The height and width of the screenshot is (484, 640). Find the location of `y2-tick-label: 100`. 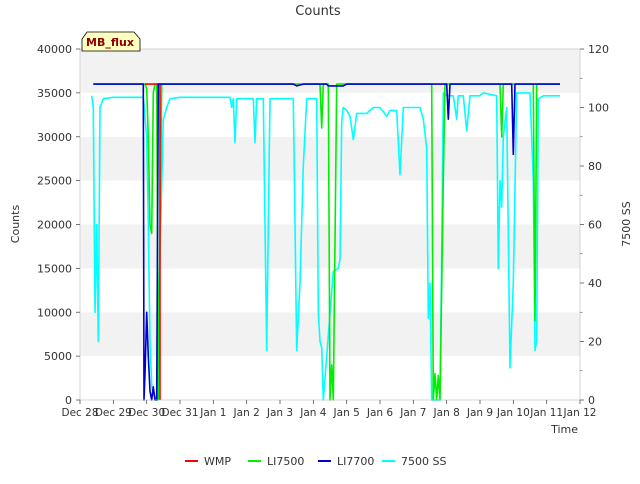

y2-tick-label: 100 is located at coordinates (598, 108).